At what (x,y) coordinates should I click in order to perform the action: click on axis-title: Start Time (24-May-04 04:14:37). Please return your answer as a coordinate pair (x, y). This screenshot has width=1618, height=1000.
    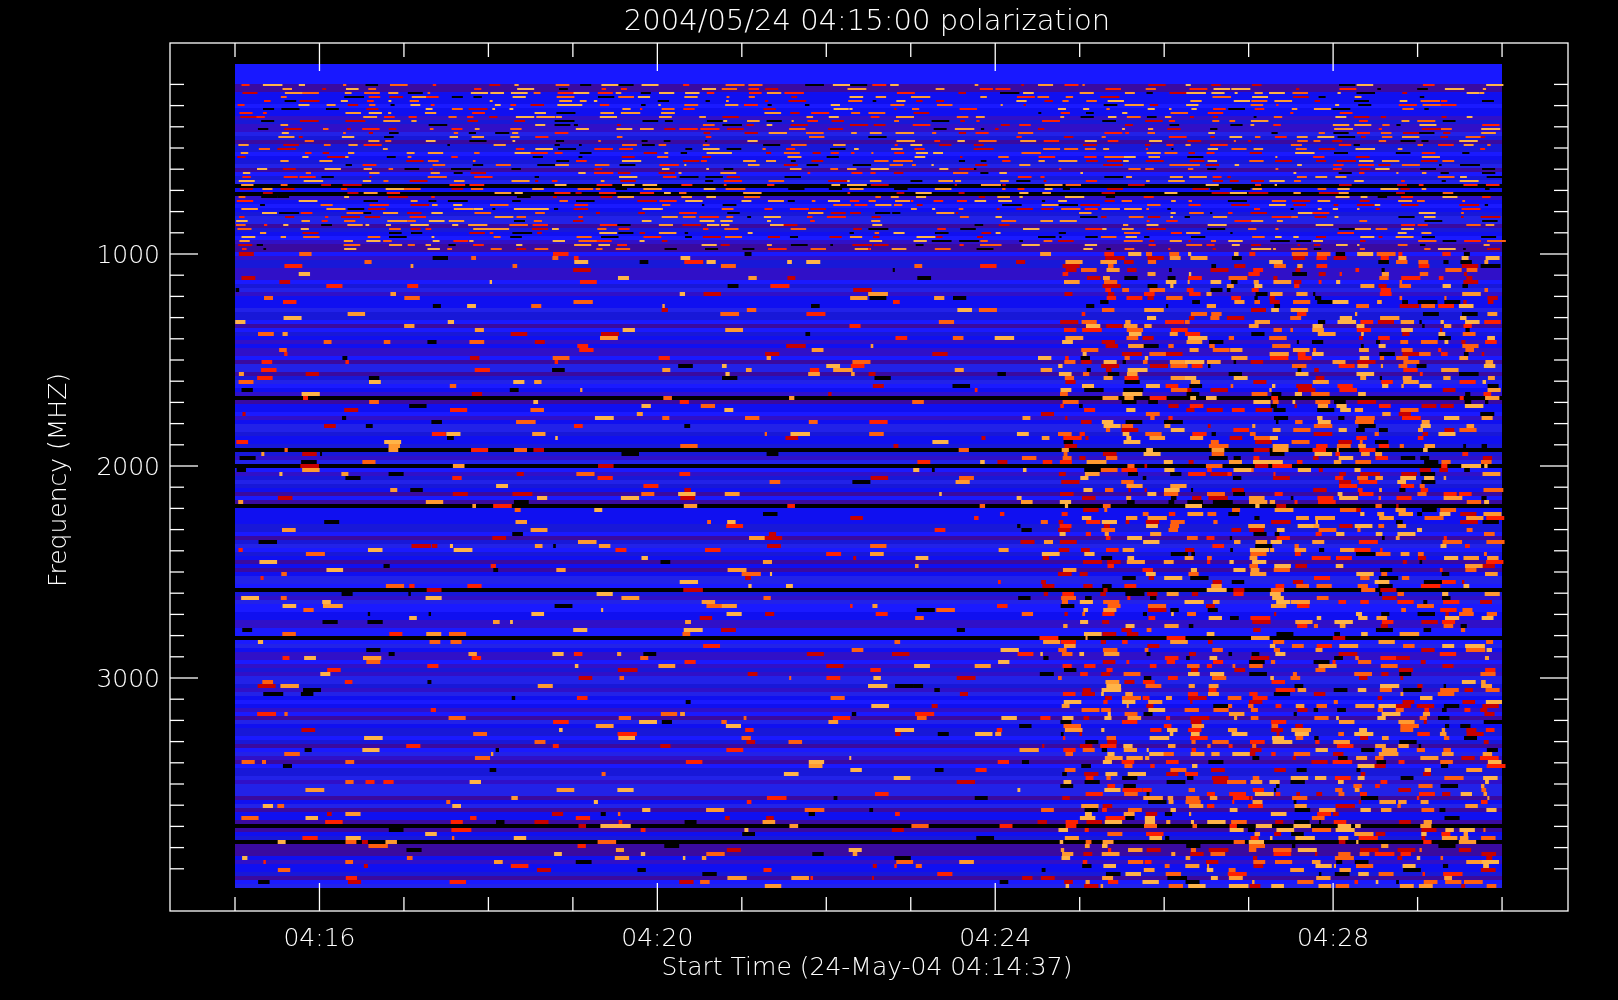
    Looking at the image, I should click on (867, 966).